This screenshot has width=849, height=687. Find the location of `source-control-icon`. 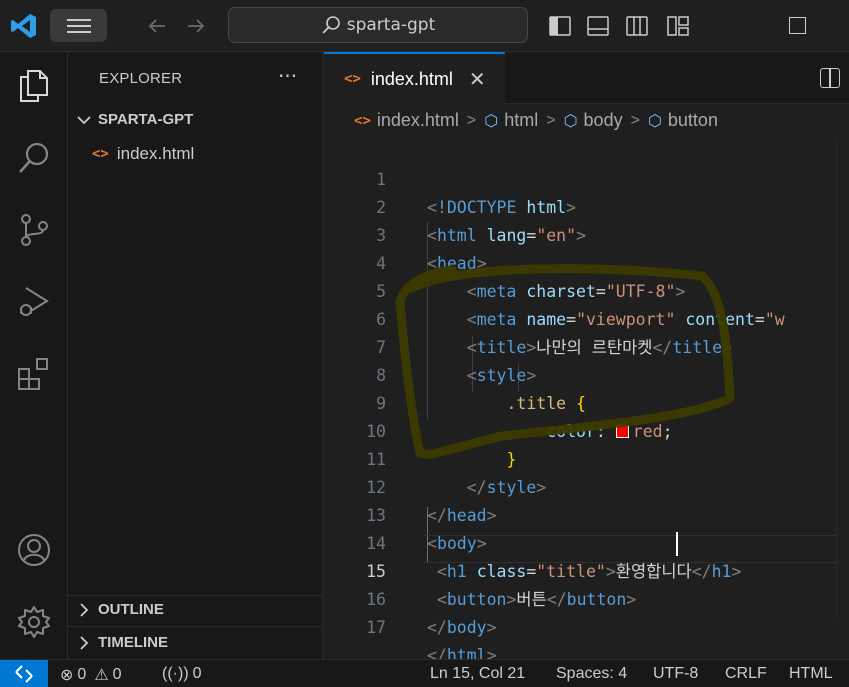

source-control-icon is located at coordinates (34, 230).